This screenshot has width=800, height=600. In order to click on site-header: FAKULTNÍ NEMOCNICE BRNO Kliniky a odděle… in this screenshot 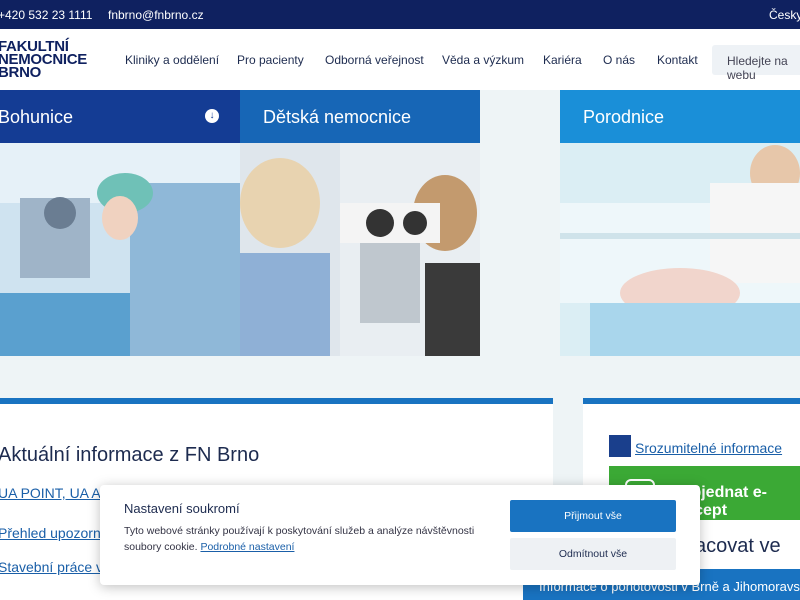, I will do `click(400, 59)`.